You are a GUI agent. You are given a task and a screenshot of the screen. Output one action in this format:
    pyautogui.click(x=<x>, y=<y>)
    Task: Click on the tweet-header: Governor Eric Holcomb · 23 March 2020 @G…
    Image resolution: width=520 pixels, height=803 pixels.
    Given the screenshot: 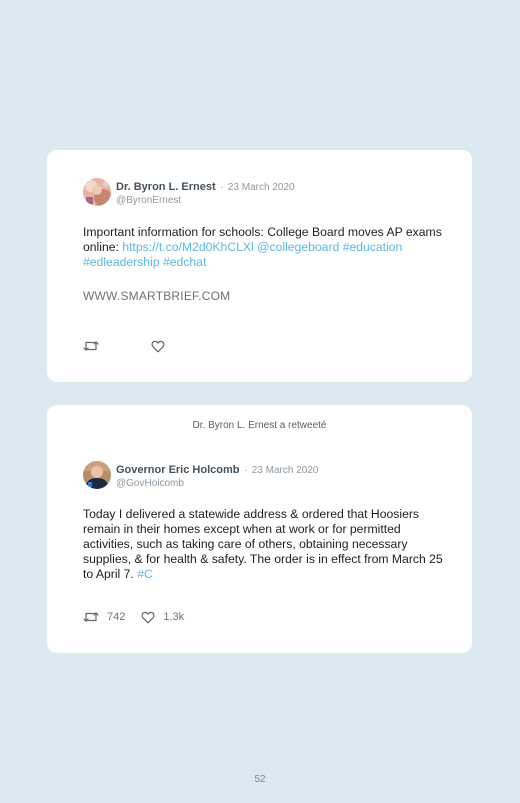 What is the action you would take?
    pyautogui.click(x=200, y=476)
    